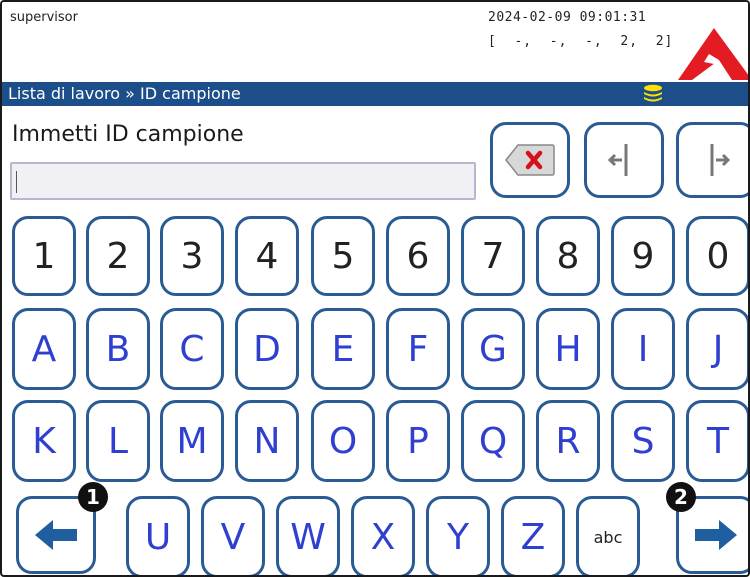 The image size is (750, 577). Describe the element at coordinates (124, 93) in the screenshot. I see `breadcrumb: Lista di lavoro » ID campione` at that location.